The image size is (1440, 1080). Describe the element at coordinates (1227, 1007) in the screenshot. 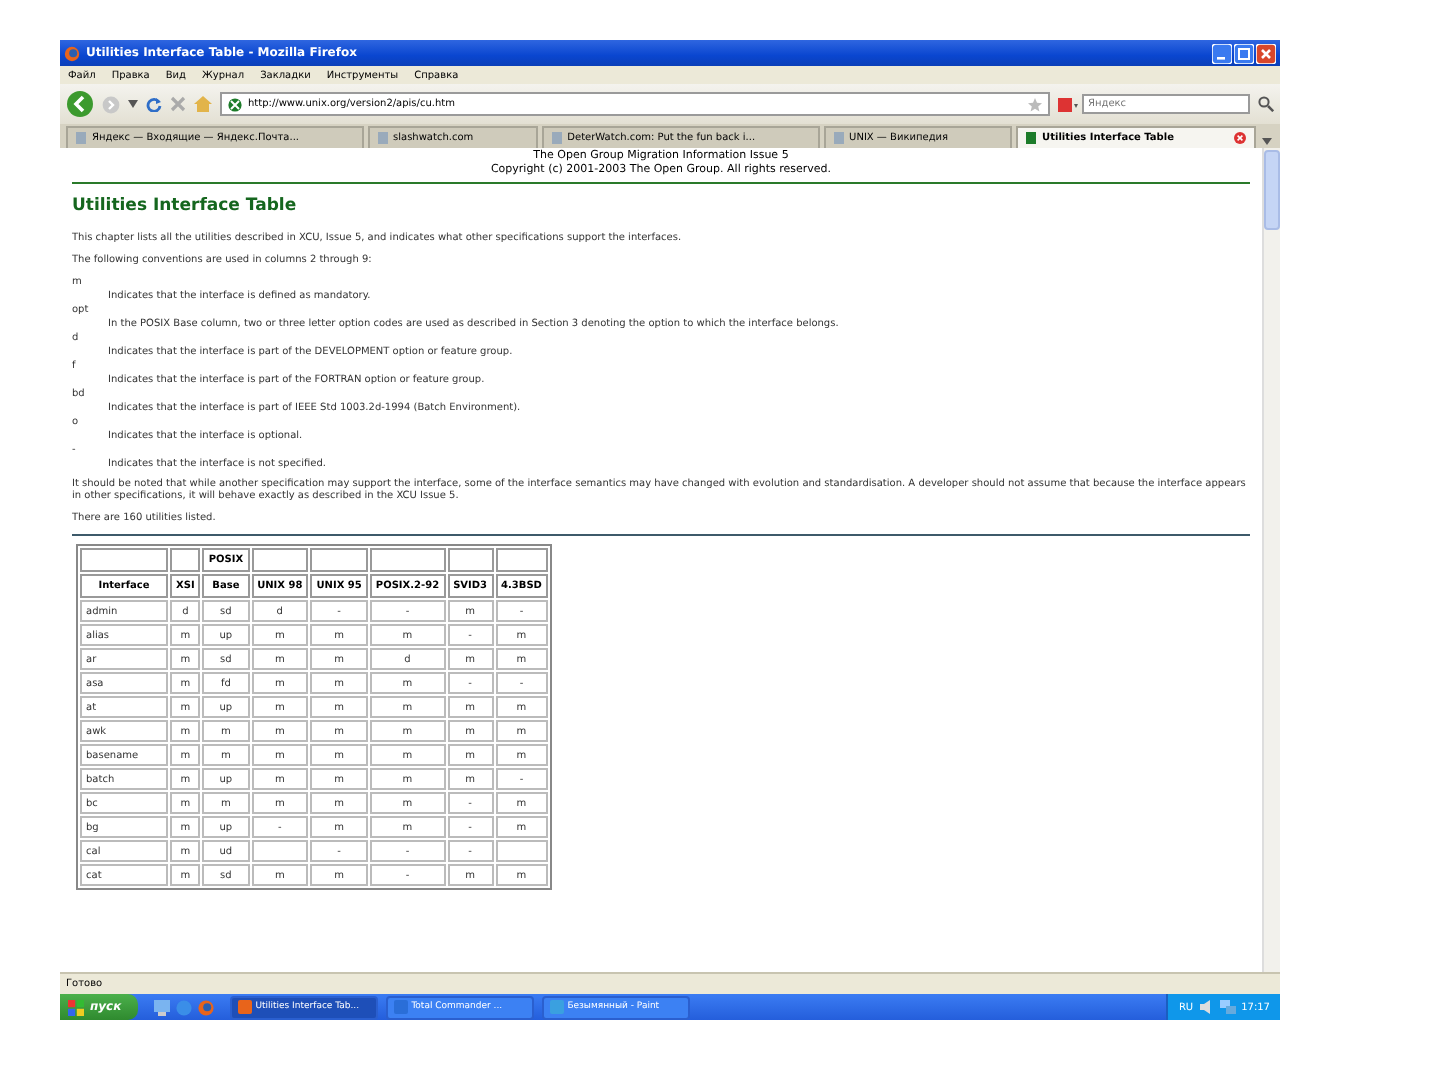

I see `network-icon` at that location.